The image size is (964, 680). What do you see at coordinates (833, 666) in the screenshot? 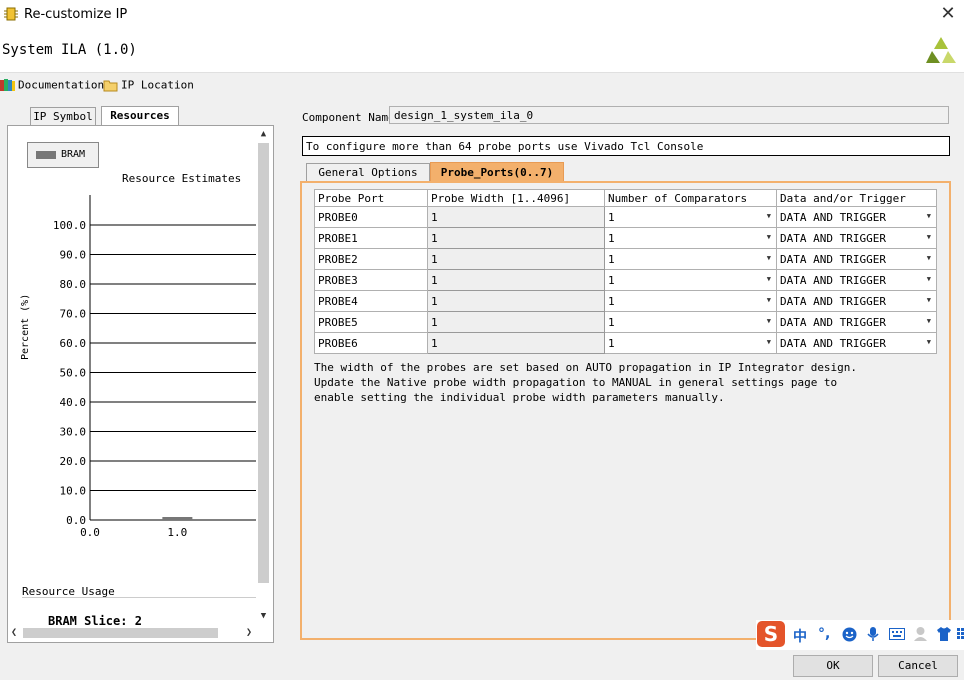
I see `ok-button: OK` at bounding box center [833, 666].